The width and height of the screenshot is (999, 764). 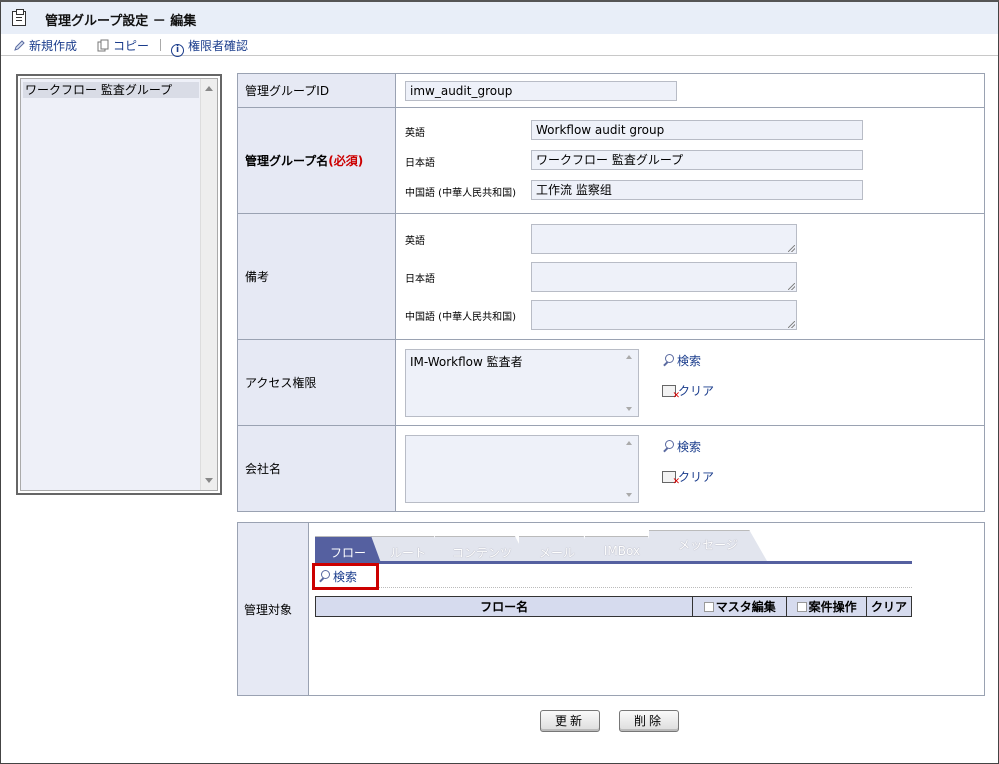 I want to click on tab-message: メッセージ, so click(x=708, y=545).